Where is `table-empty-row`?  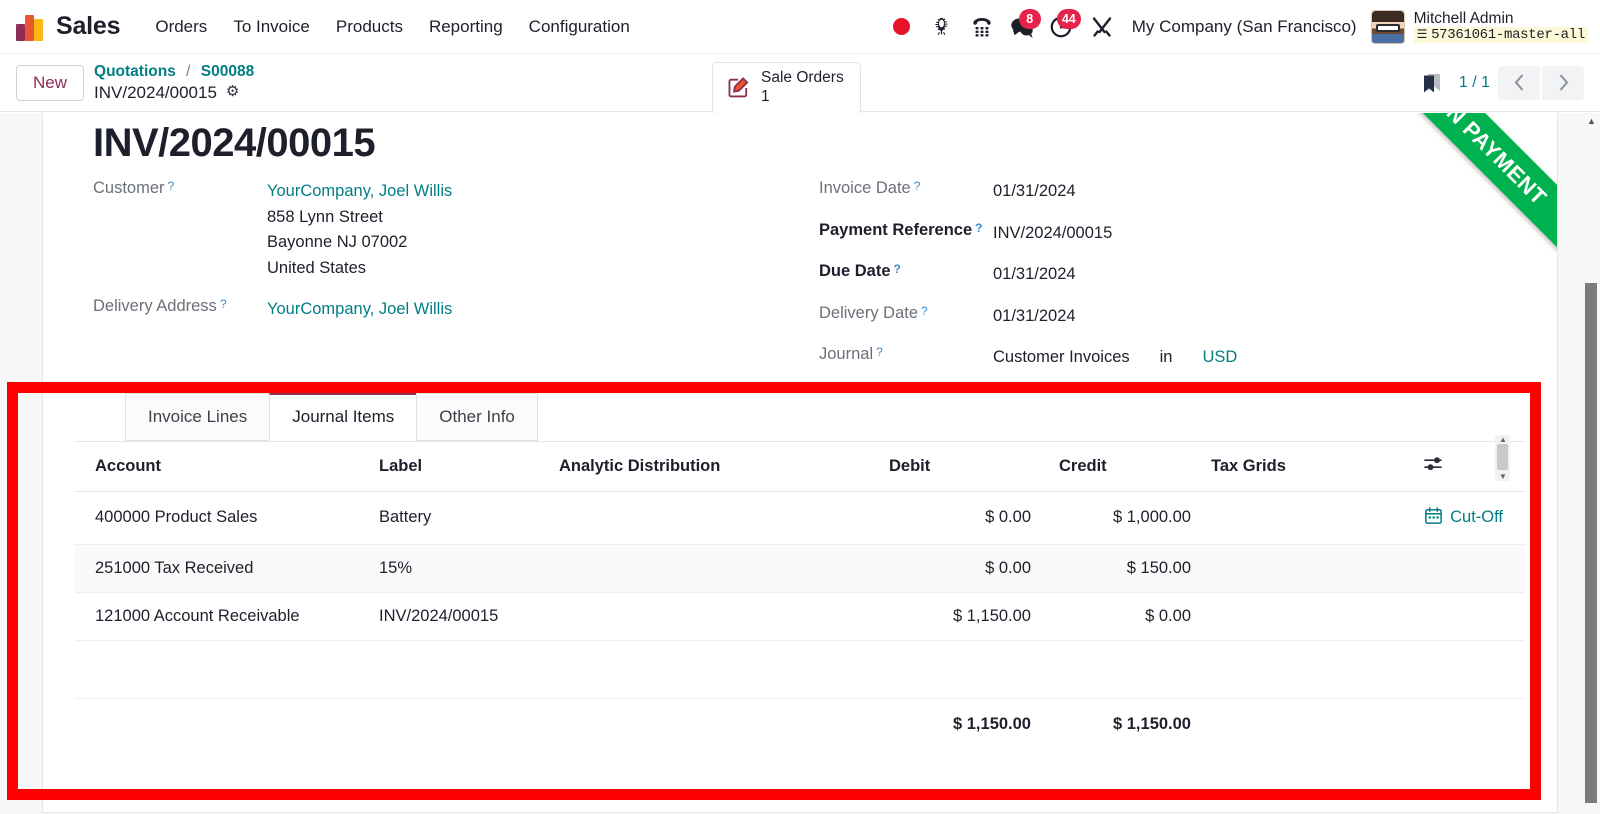
table-empty-row is located at coordinates (800, 669).